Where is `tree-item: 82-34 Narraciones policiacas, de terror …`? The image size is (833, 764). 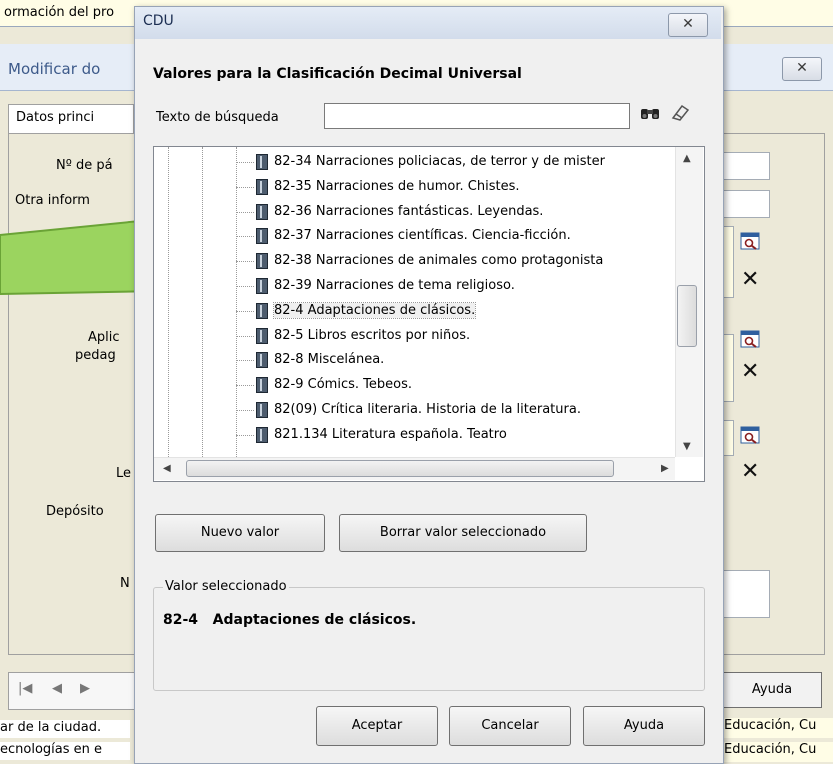 tree-item: 82-34 Narraciones policiacas, de terror … is located at coordinates (414, 162).